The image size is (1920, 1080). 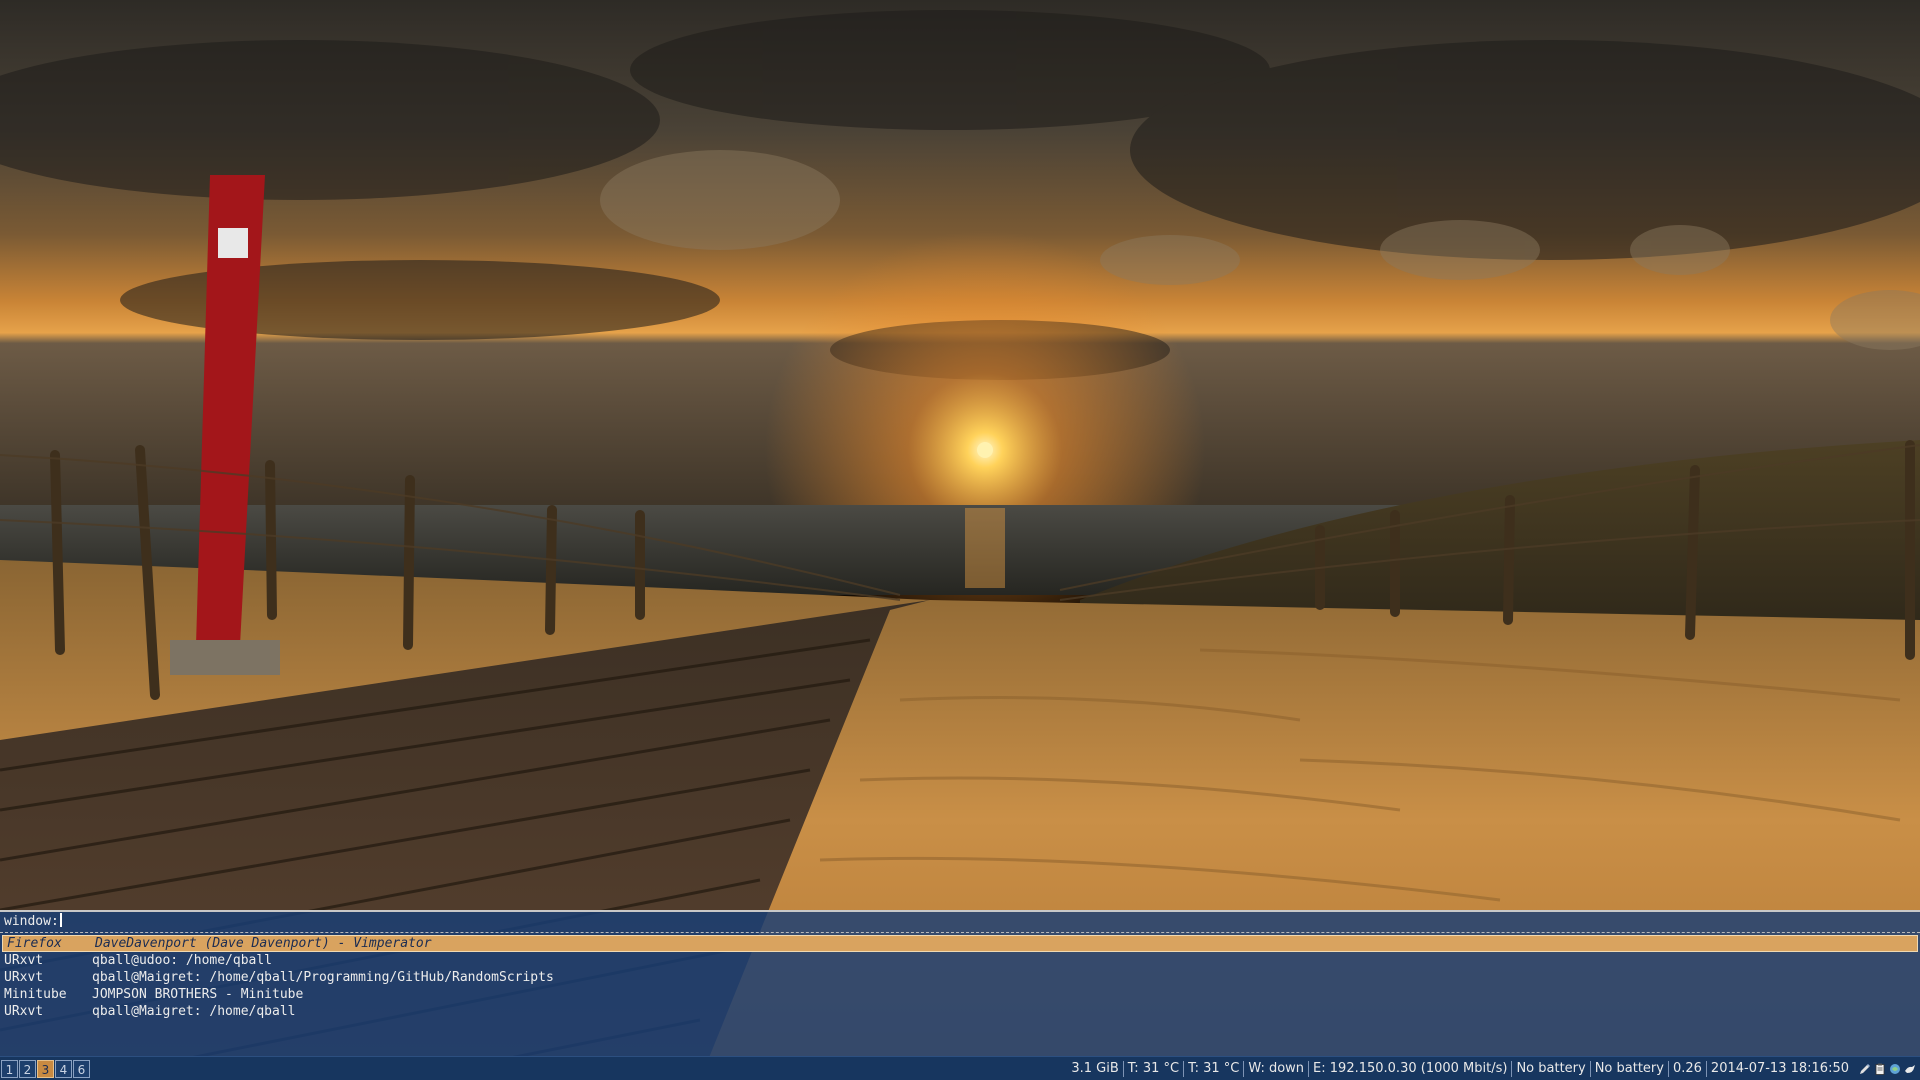 What do you see at coordinates (27, 1069) in the screenshot?
I see `workspace-button-2: 2` at bounding box center [27, 1069].